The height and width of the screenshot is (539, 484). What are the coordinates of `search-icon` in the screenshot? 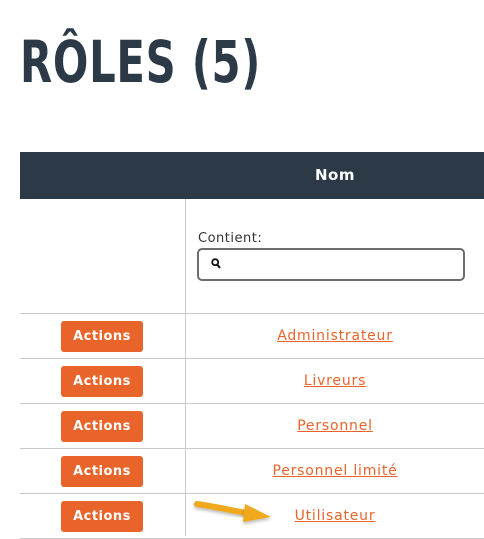 It's located at (216, 263).